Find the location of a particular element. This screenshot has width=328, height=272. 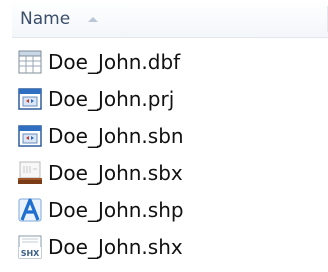

file-row-sbn: Doe_John.sbn is located at coordinates (164, 136).